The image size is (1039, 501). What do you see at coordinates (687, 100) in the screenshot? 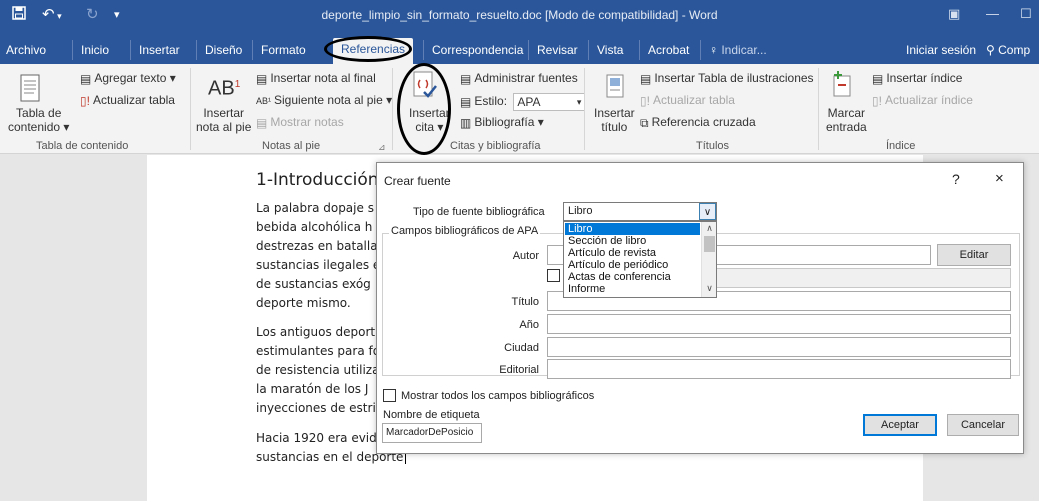
I see `update-figures-table-button: ▯! Actualizar tabla` at bounding box center [687, 100].